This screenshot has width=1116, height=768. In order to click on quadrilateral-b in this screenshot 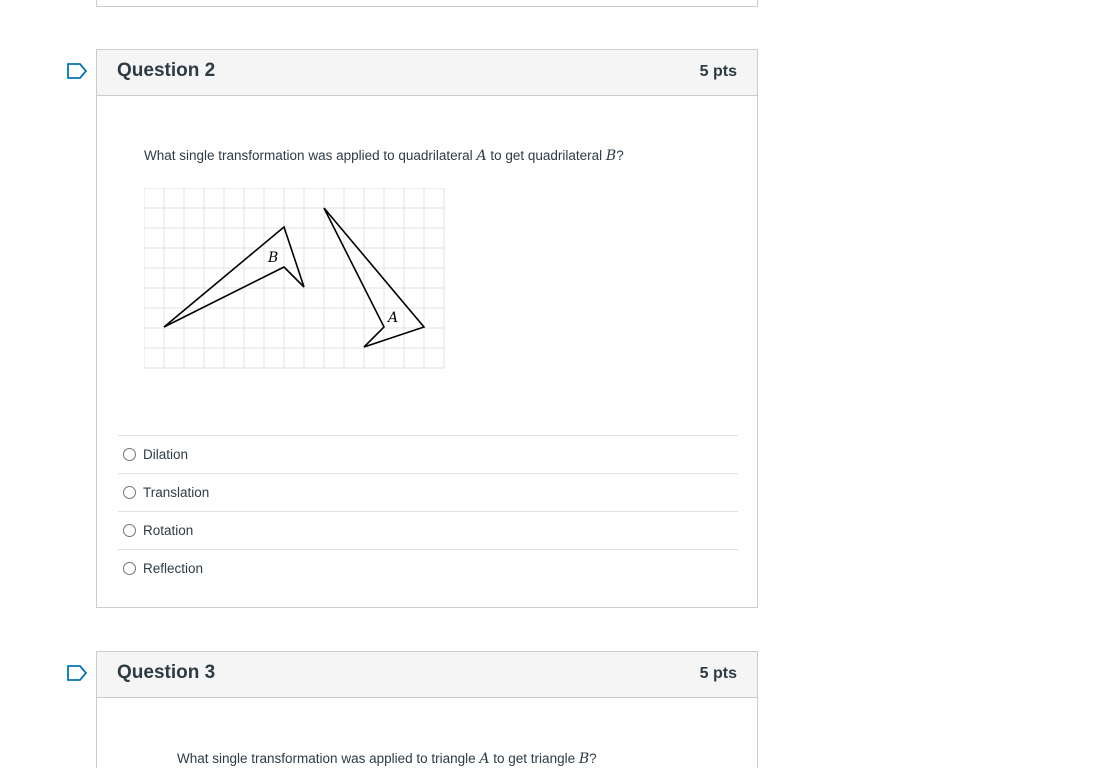, I will do `click(234, 276)`.